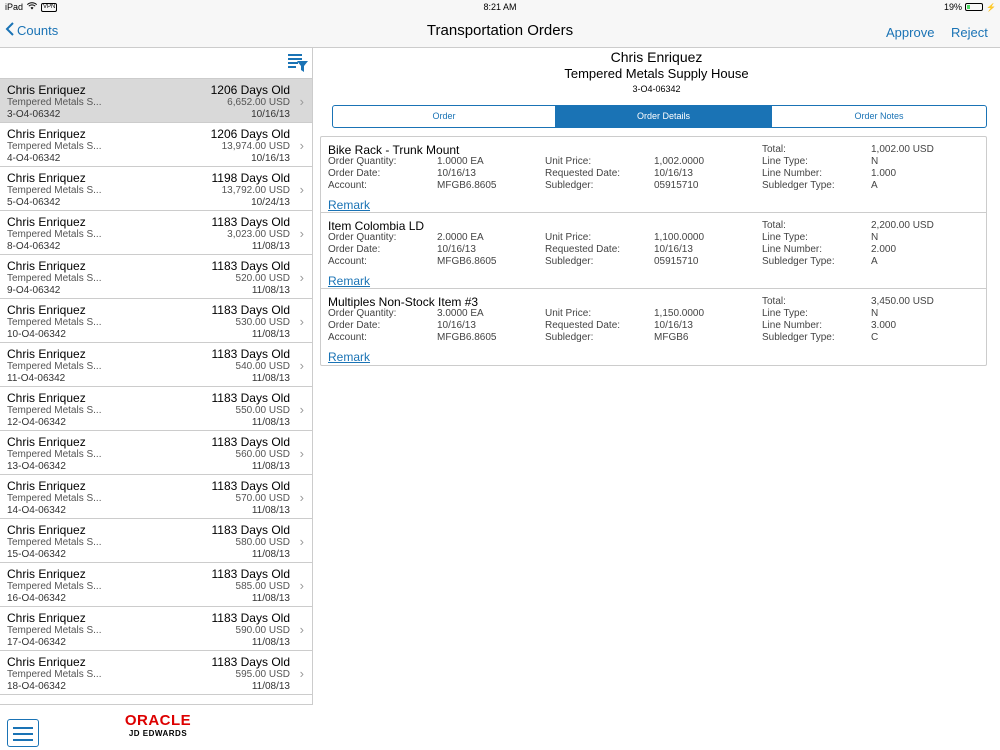 The width and height of the screenshot is (1000, 750). Describe the element at coordinates (953, 7) in the screenshot. I see `battery-percent: 19%` at that location.